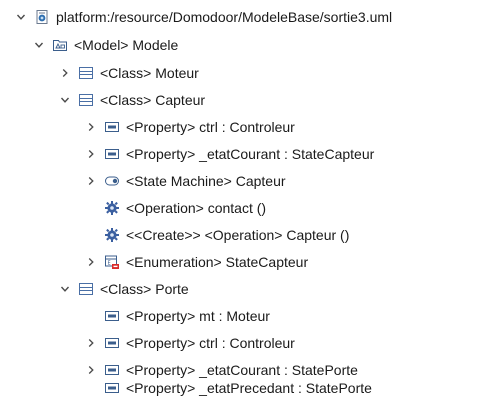 This screenshot has height=401, width=489. I want to click on tree-node-model: <Model> Modele, so click(105, 45).